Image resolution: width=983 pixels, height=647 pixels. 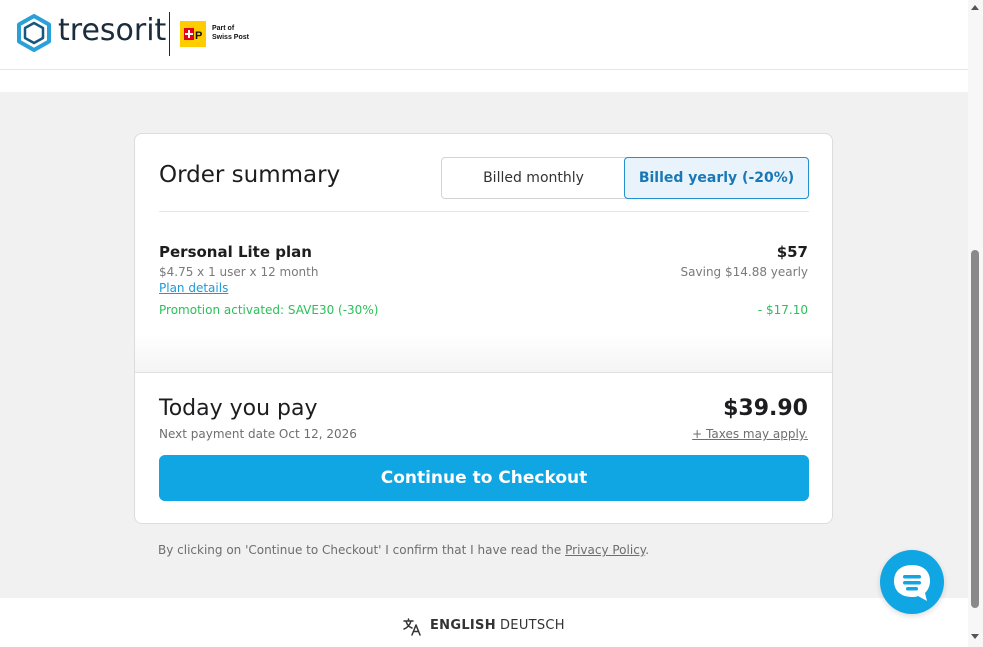 I want to click on plan-details-link: Plan details, so click(x=193, y=288).